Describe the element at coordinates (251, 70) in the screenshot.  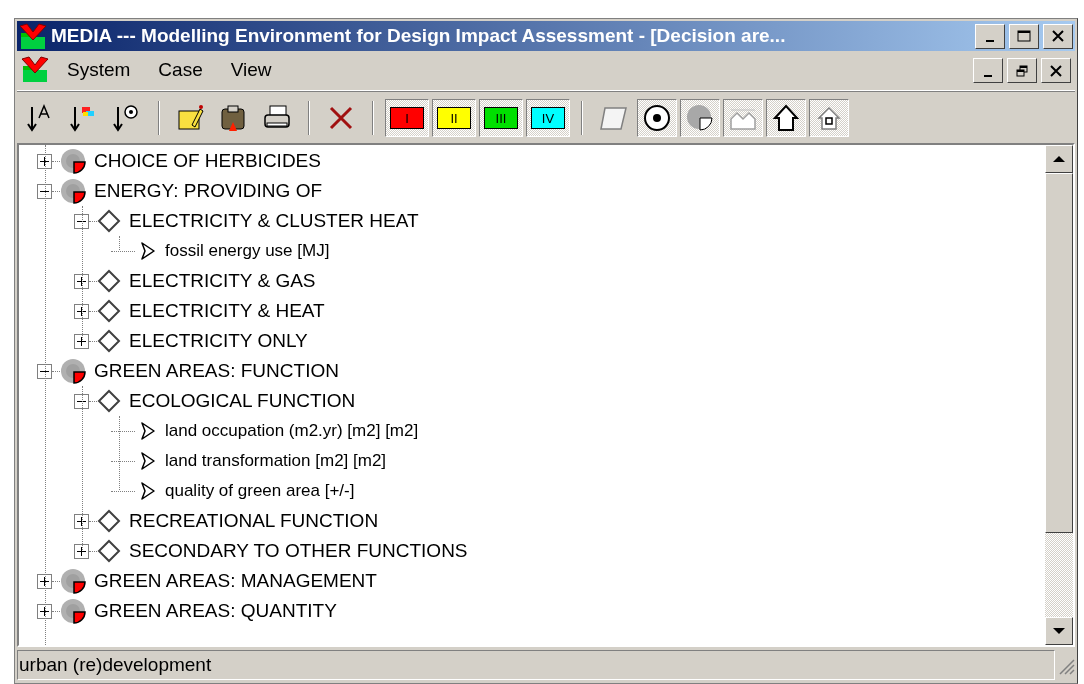
I see `menu-item: View` at that location.